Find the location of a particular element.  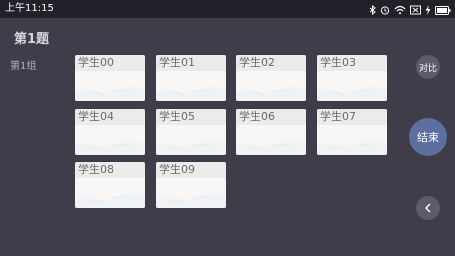

student-card: 学生08 is located at coordinates (110, 185).